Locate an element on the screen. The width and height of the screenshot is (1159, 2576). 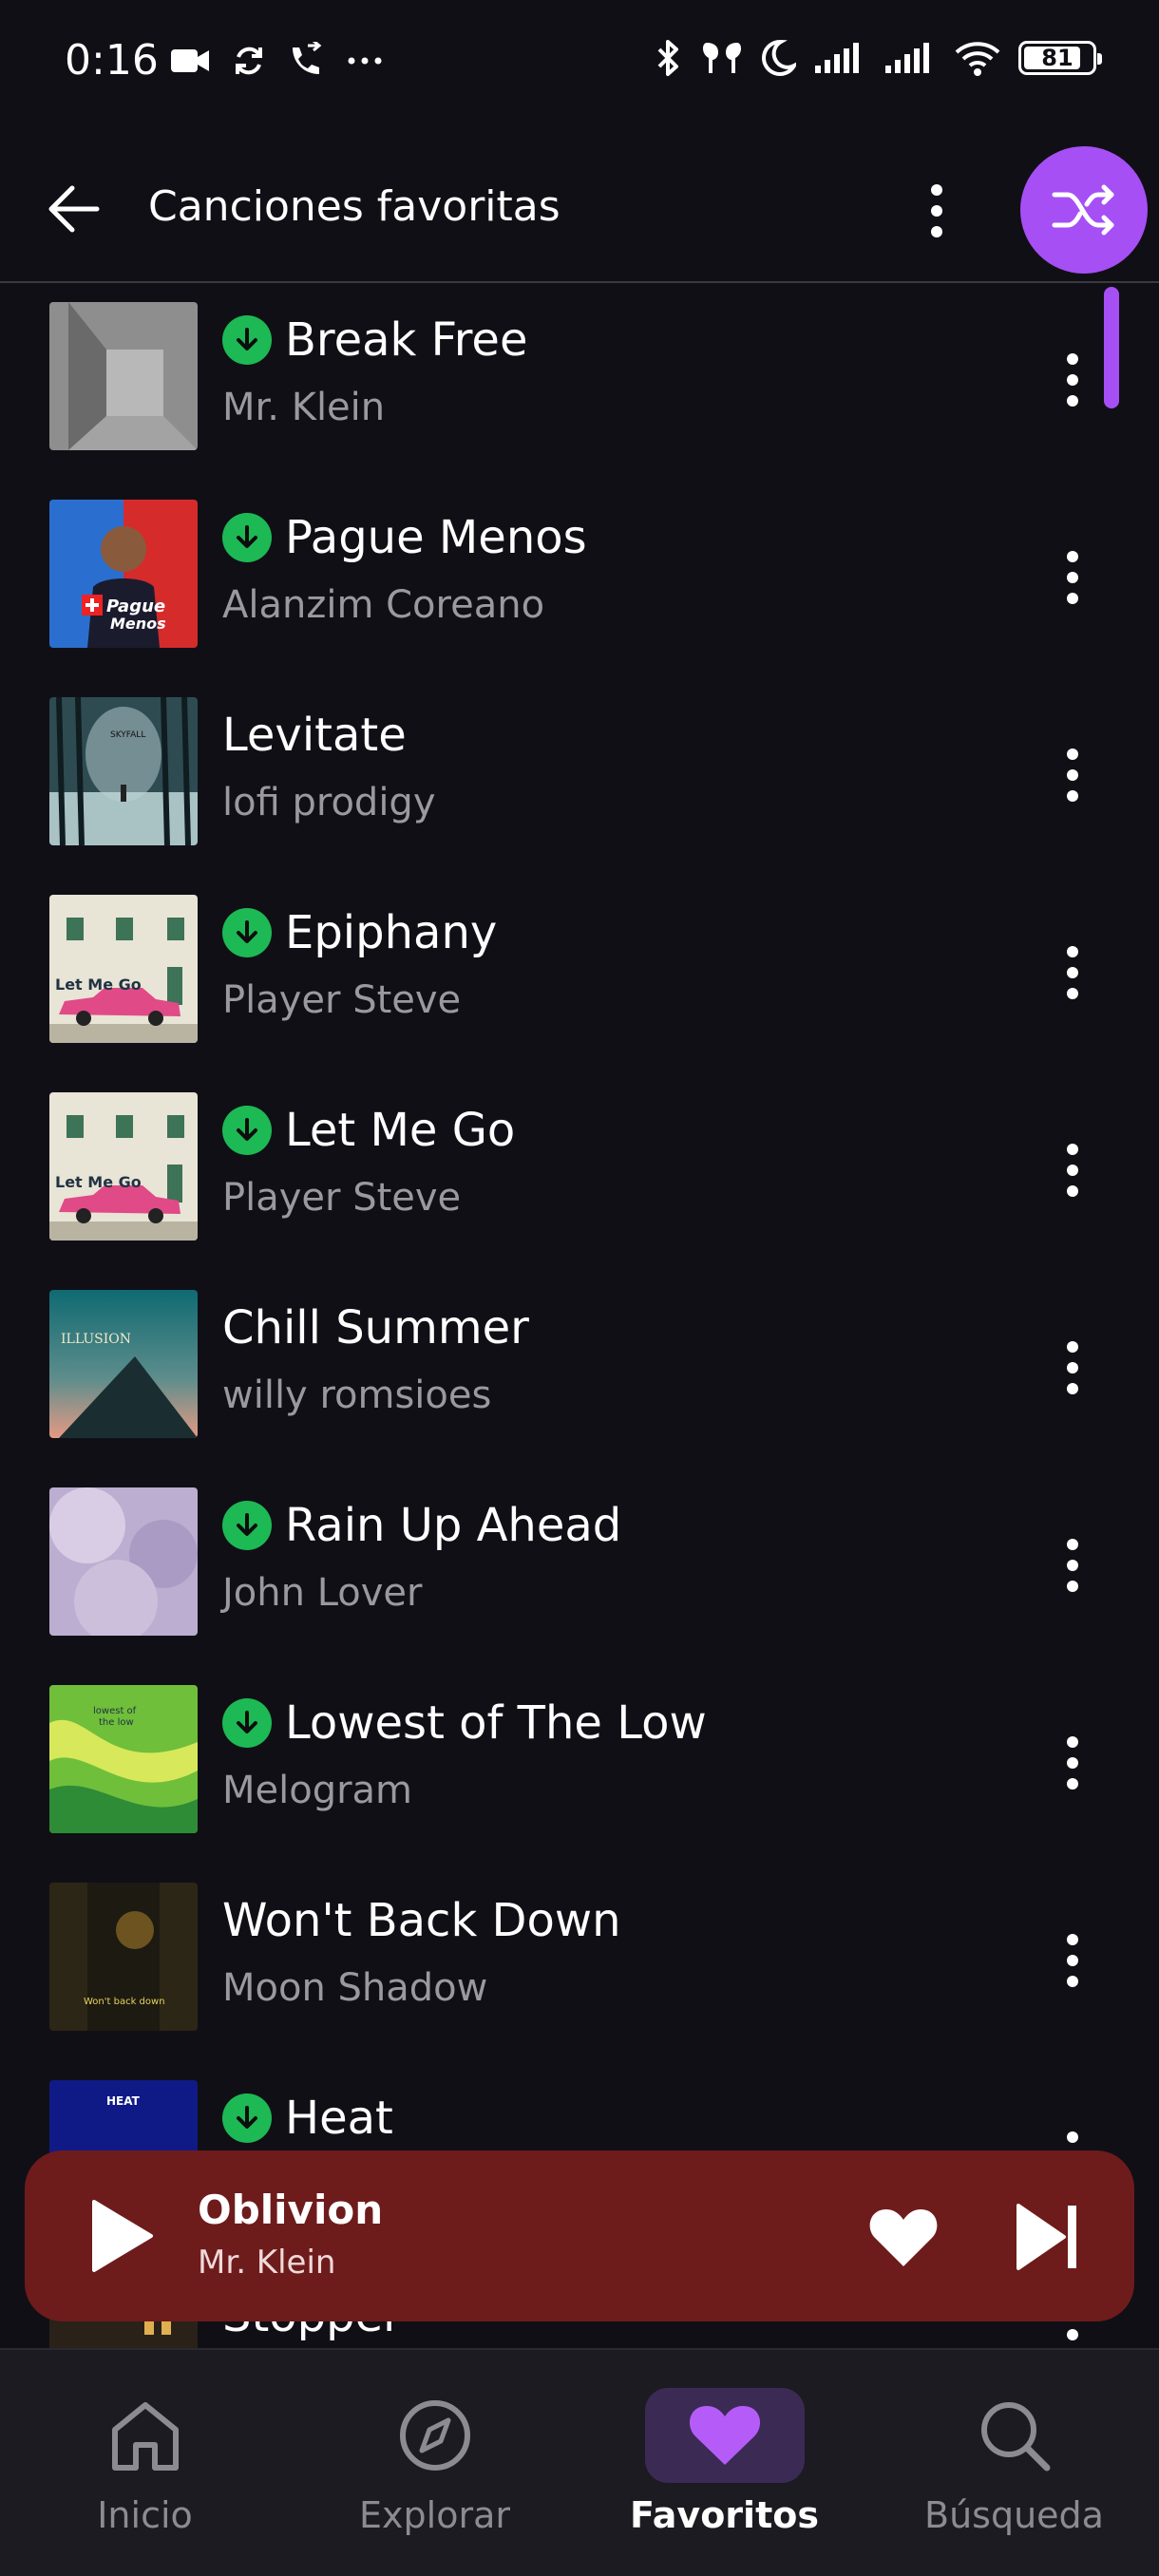
svg-text: Pague is located at coordinates (135, 606).